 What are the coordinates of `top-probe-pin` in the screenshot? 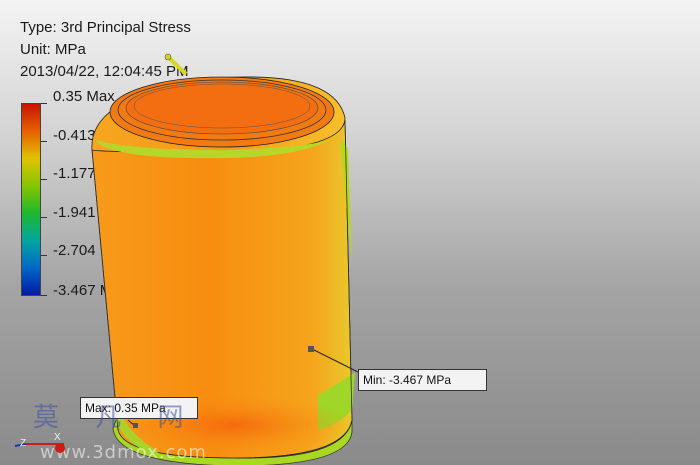 It's located at (177, 65).